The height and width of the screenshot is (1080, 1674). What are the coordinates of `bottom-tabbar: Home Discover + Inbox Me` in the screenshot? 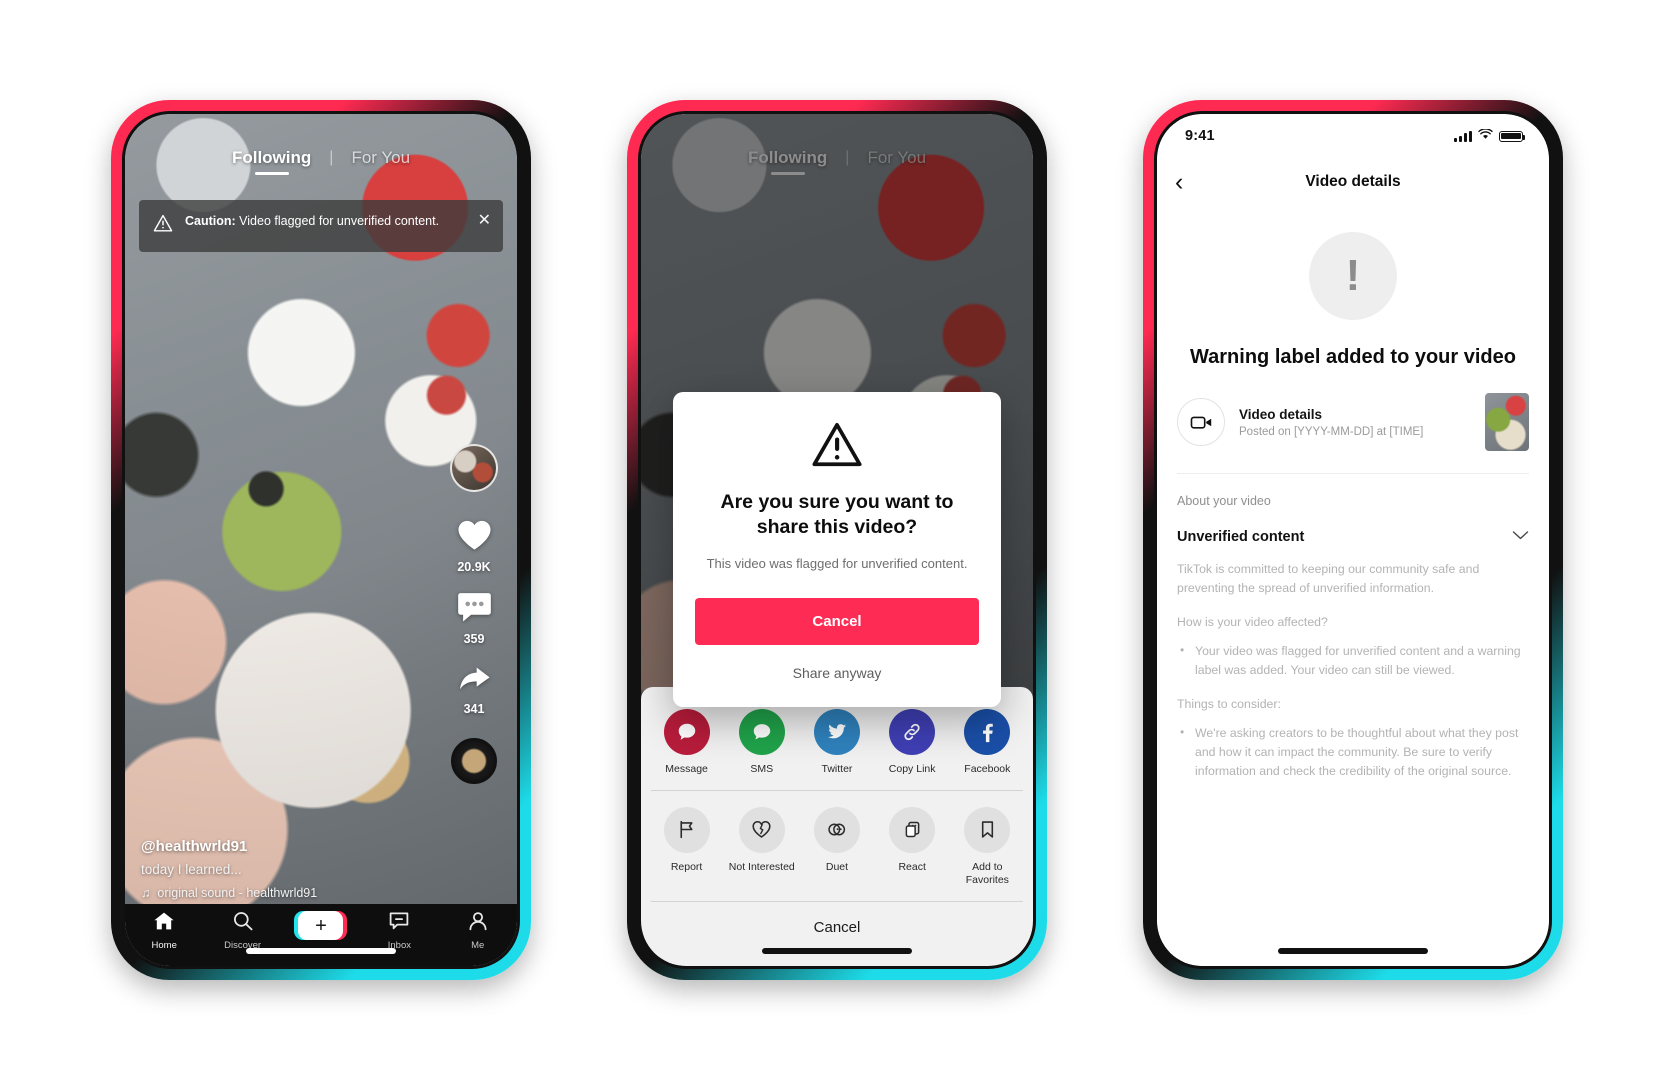 It's located at (321, 935).